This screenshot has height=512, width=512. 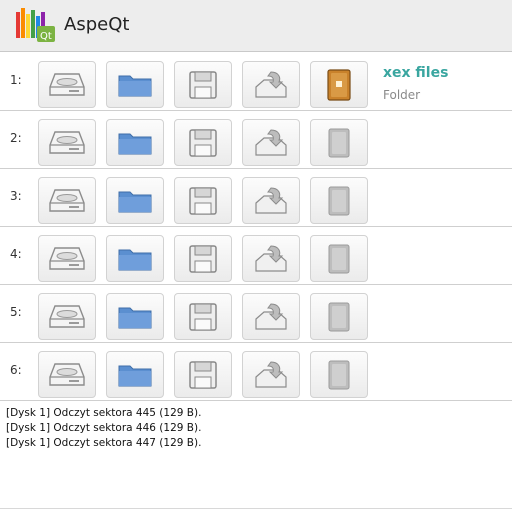 I want to click on slot-number: 5:, so click(x=16, y=312).